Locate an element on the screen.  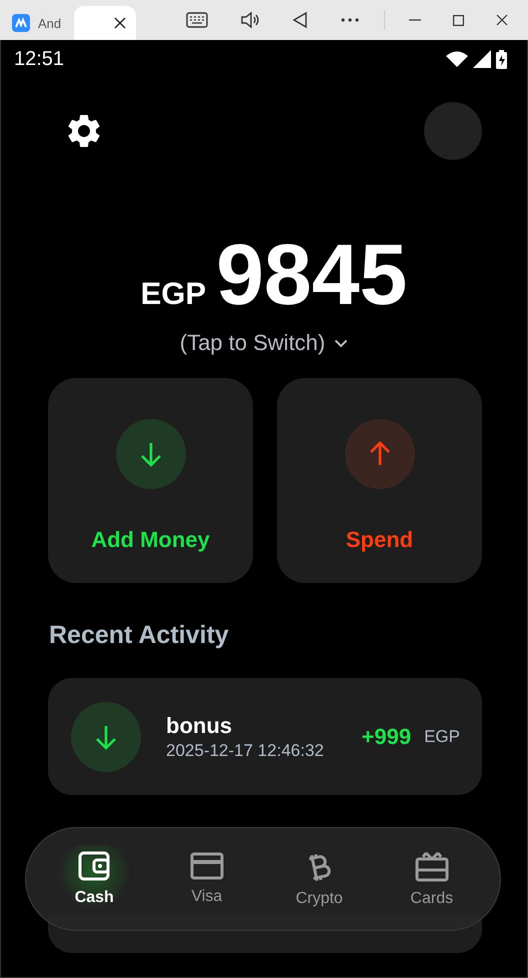
arrow-up-icon is located at coordinates (379, 454).